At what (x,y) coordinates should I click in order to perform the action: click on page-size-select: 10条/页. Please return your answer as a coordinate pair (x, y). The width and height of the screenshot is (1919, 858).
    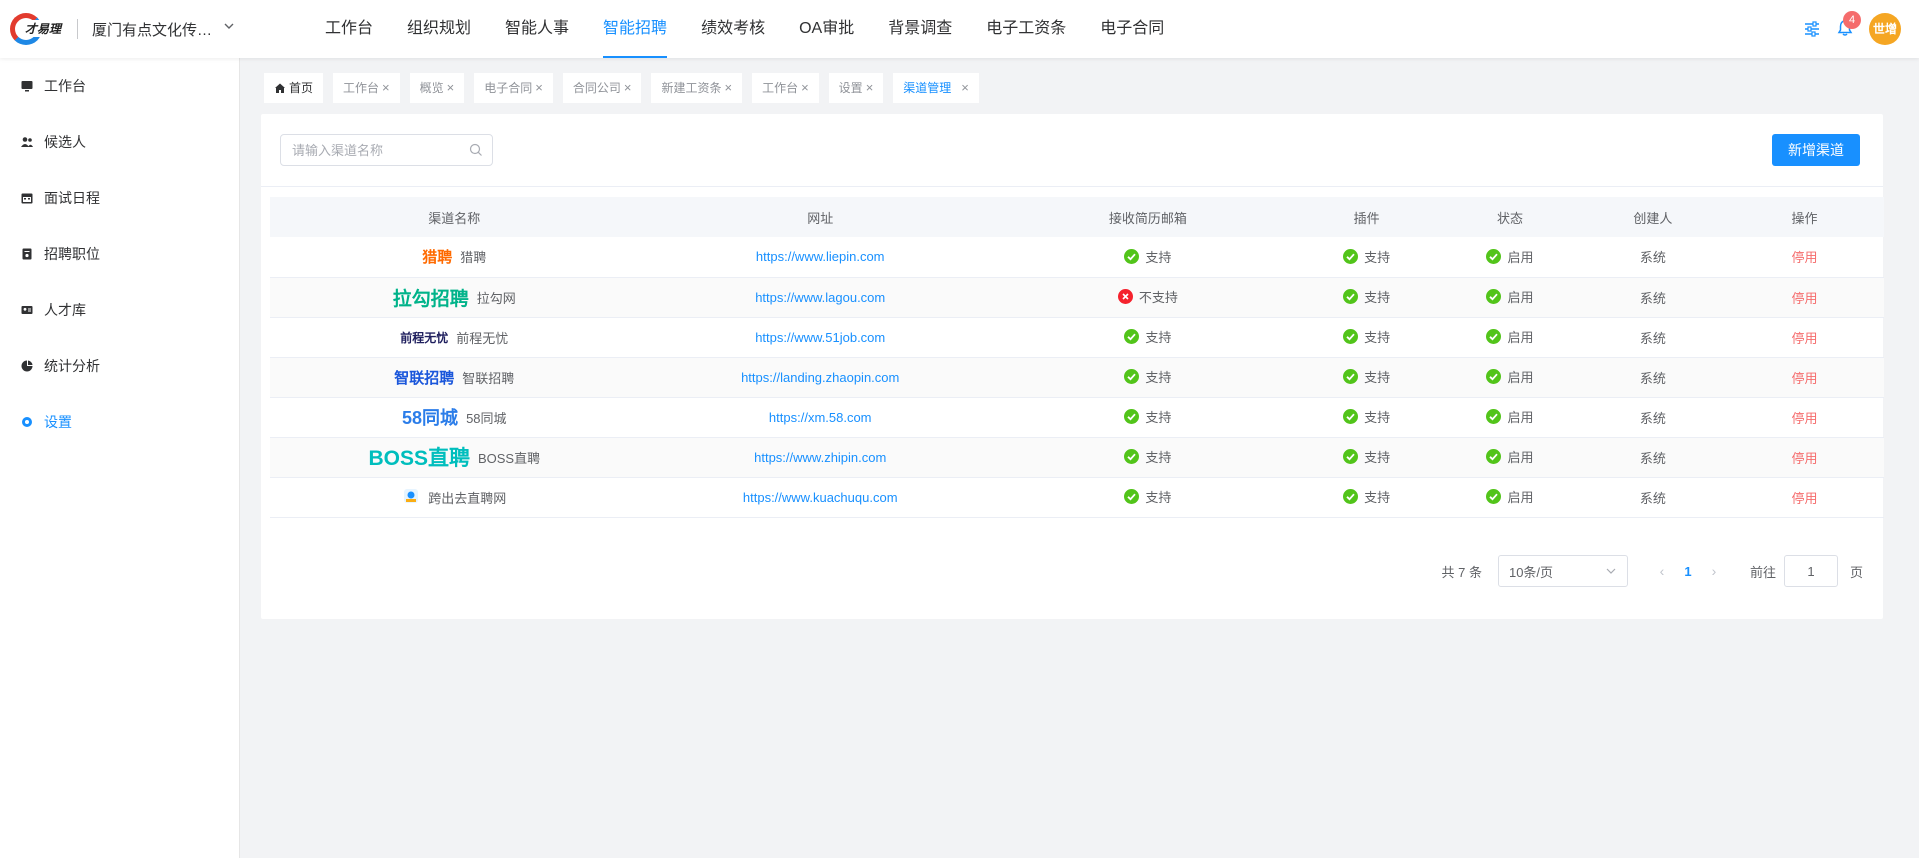
    Looking at the image, I should click on (1562, 571).